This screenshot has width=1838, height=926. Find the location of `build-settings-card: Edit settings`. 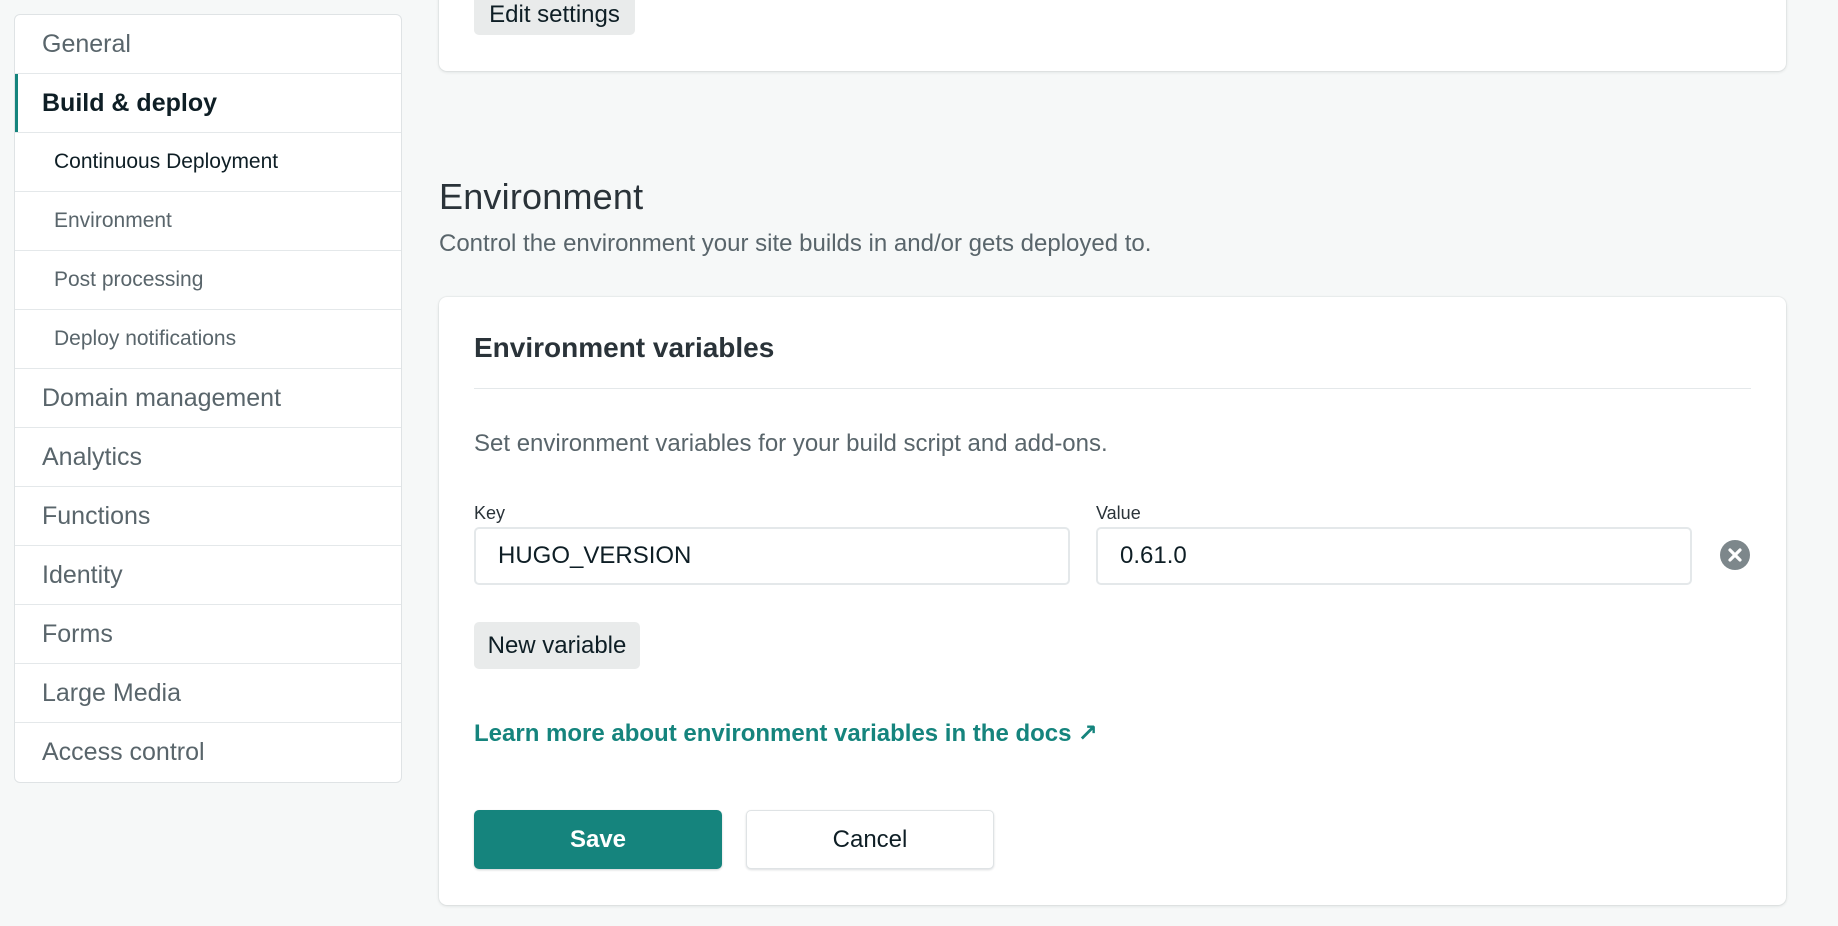

build-settings-card: Edit settings is located at coordinates (1112, 35).